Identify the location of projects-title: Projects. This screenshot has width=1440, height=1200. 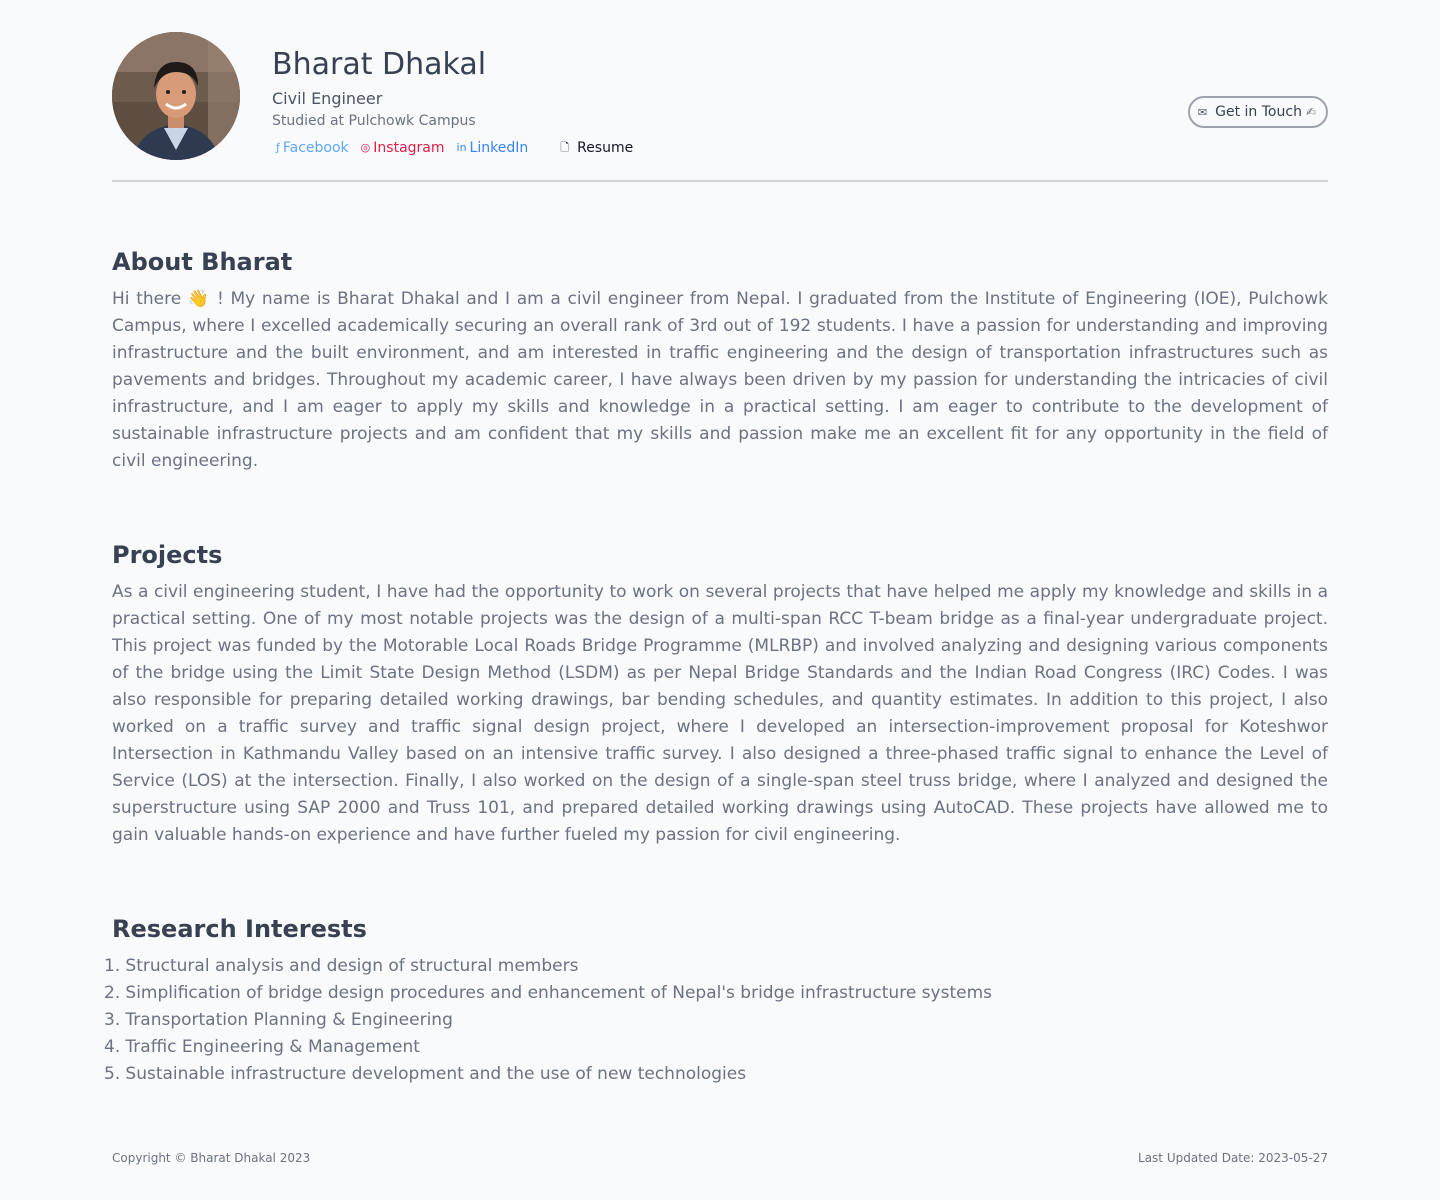
(167, 555).